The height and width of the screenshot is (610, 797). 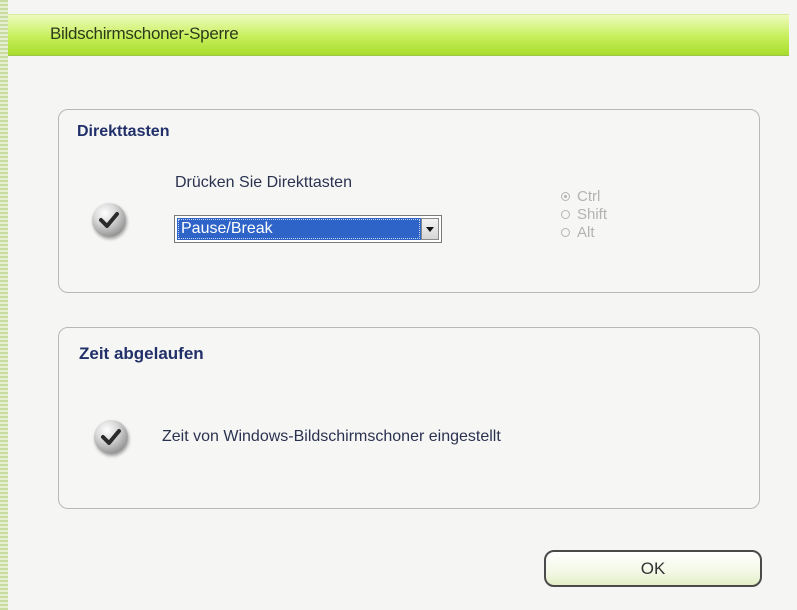 I want to click on hotkeys-group-title: Direkttasten, so click(x=123, y=131).